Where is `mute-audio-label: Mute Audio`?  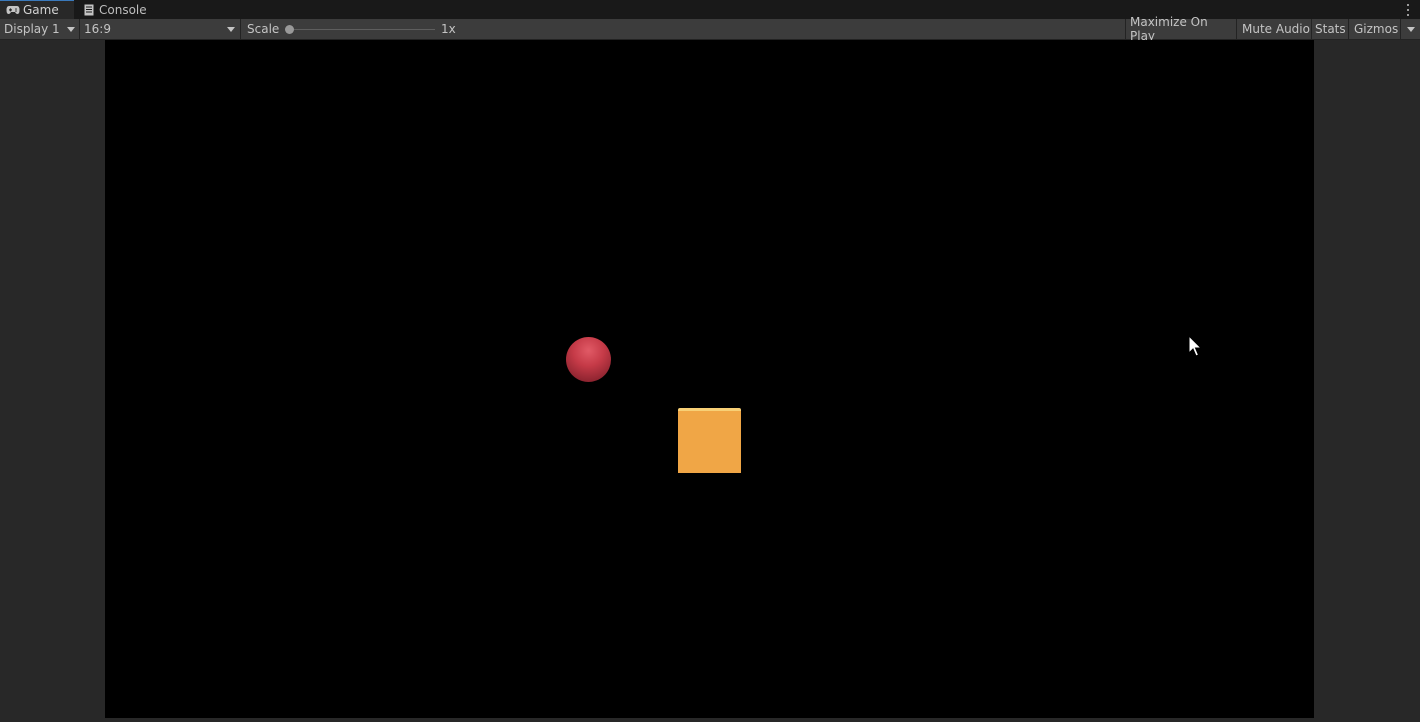 mute-audio-label: Mute Audio is located at coordinates (1276, 29).